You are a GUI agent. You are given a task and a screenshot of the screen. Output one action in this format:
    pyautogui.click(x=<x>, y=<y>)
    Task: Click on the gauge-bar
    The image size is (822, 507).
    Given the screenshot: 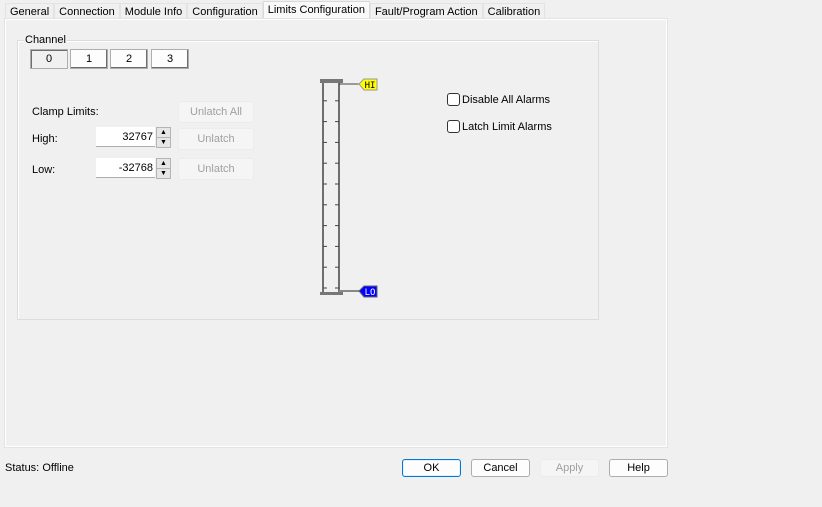 What is the action you would take?
    pyautogui.click(x=331, y=187)
    